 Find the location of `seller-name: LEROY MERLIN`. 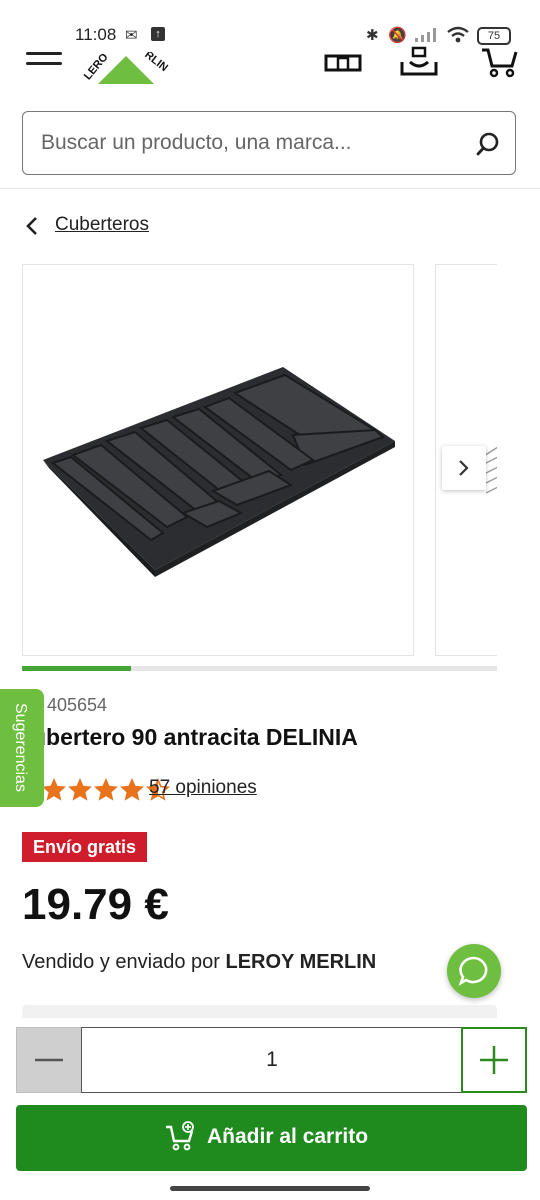

seller-name: LEROY MERLIN is located at coordinates (301, 962).